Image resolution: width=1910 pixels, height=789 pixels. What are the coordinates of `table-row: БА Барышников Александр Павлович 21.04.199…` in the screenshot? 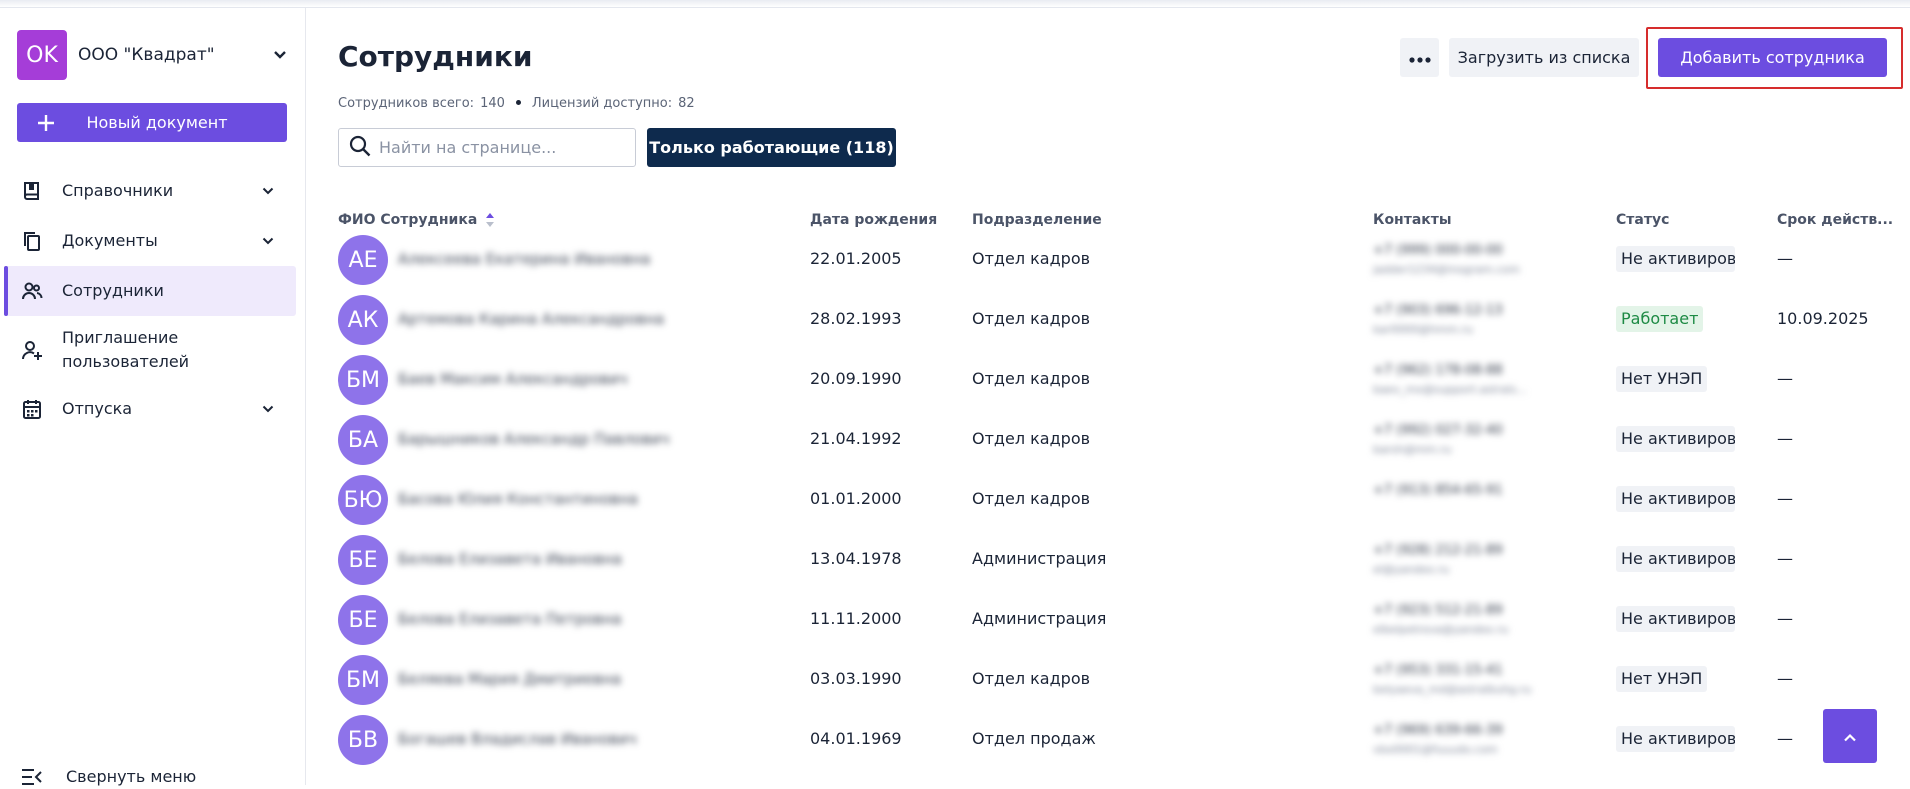 It's located at (1118, 440).